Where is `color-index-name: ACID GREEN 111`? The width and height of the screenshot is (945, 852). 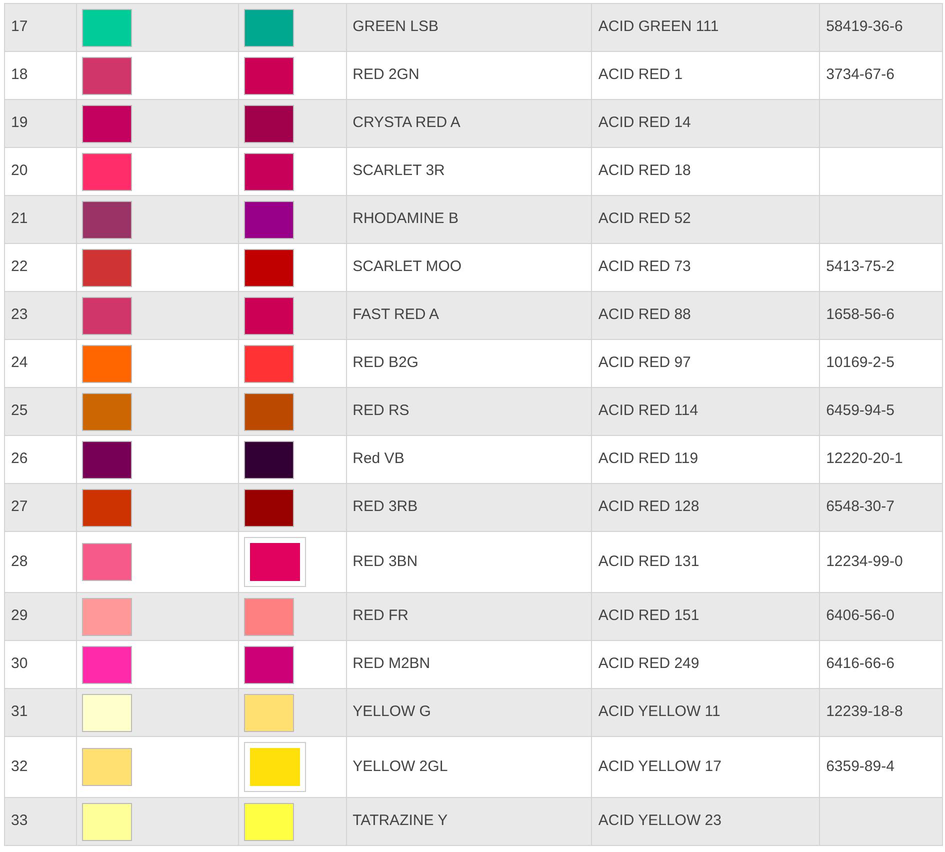
color-index-name: ACID GREEN 111 is located at coordinates (658, 27).